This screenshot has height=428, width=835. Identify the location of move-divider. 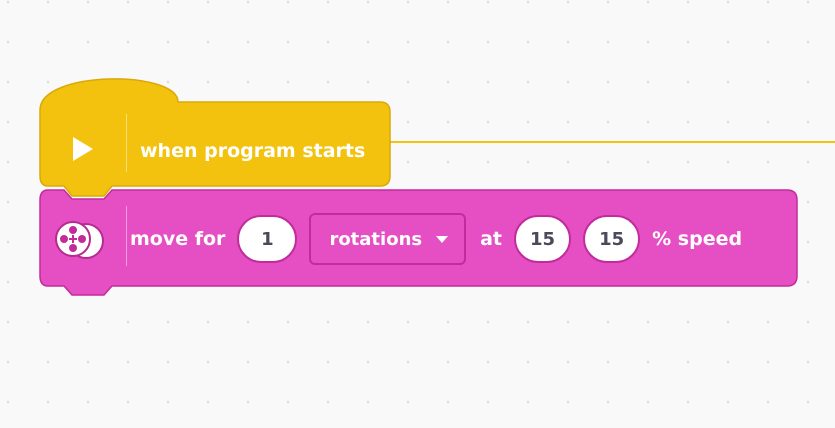
(126, 236).